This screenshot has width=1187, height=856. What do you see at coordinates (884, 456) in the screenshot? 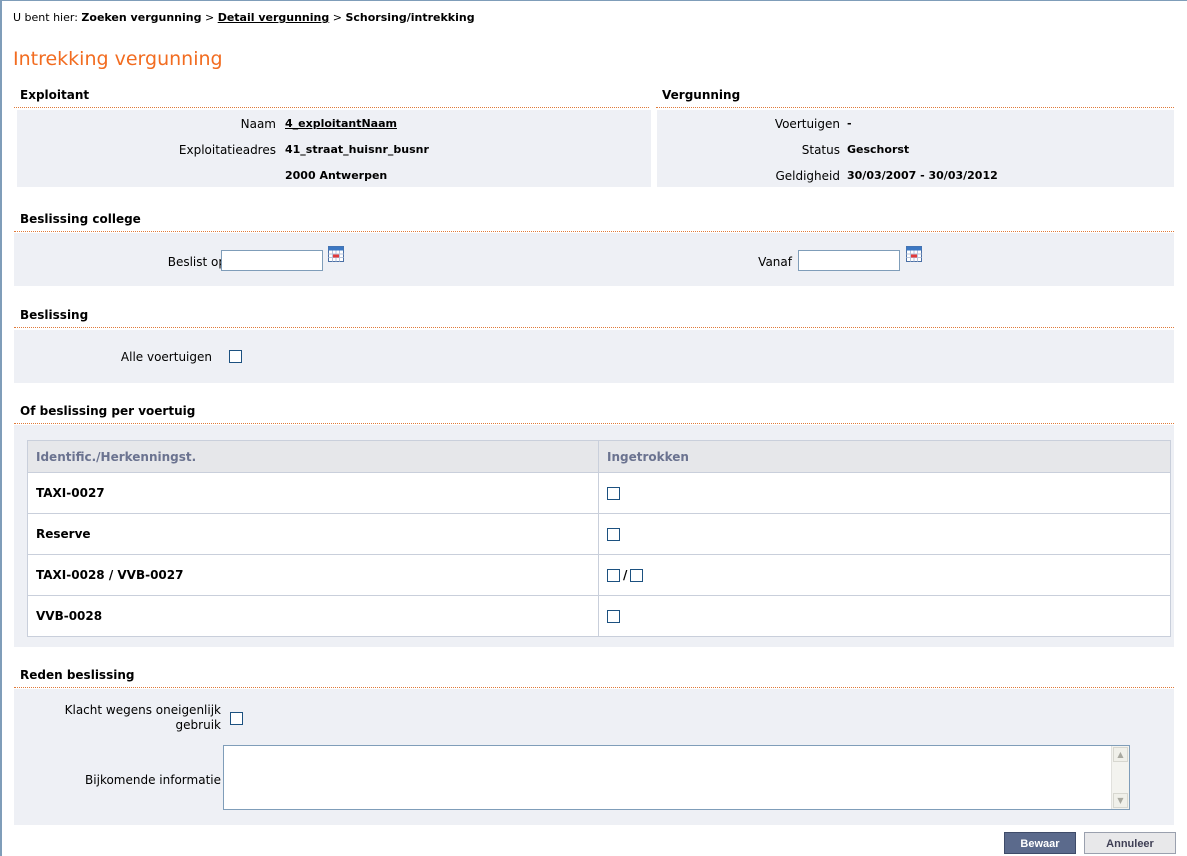
I see `column-header-ingetrokken: Ingetrokken` at bounding box center [884, 456].